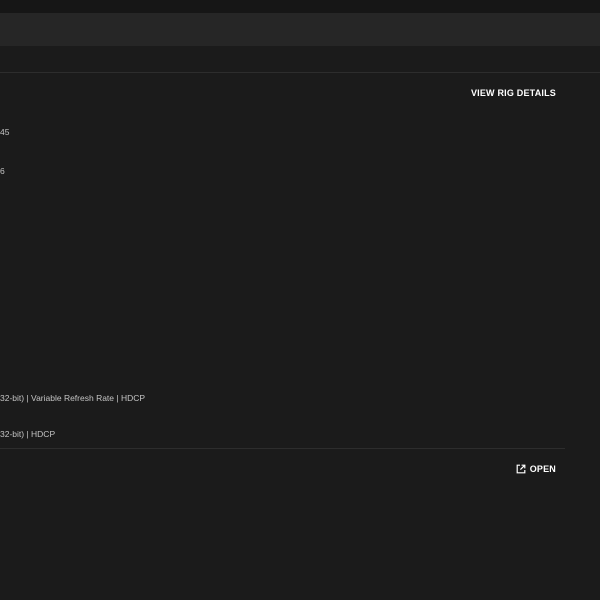  What do you see at coordinates (300, 6) in the screenshot?
I see `title-strip` at bounding box center [300, 6].